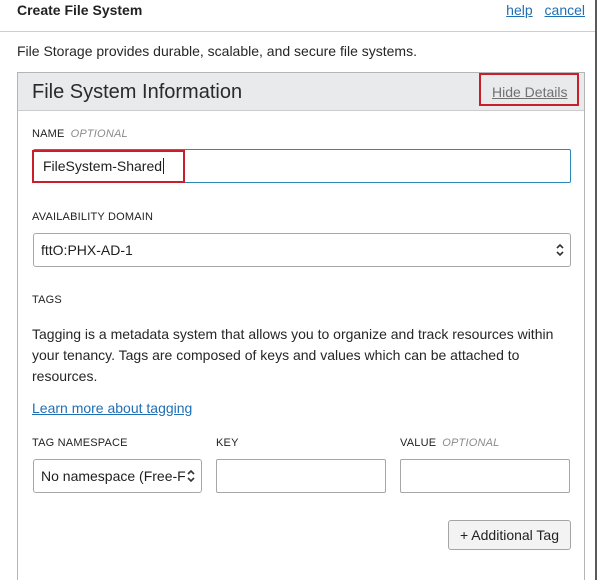  I want to click on cancel-link: cancel, so click(565, 10).